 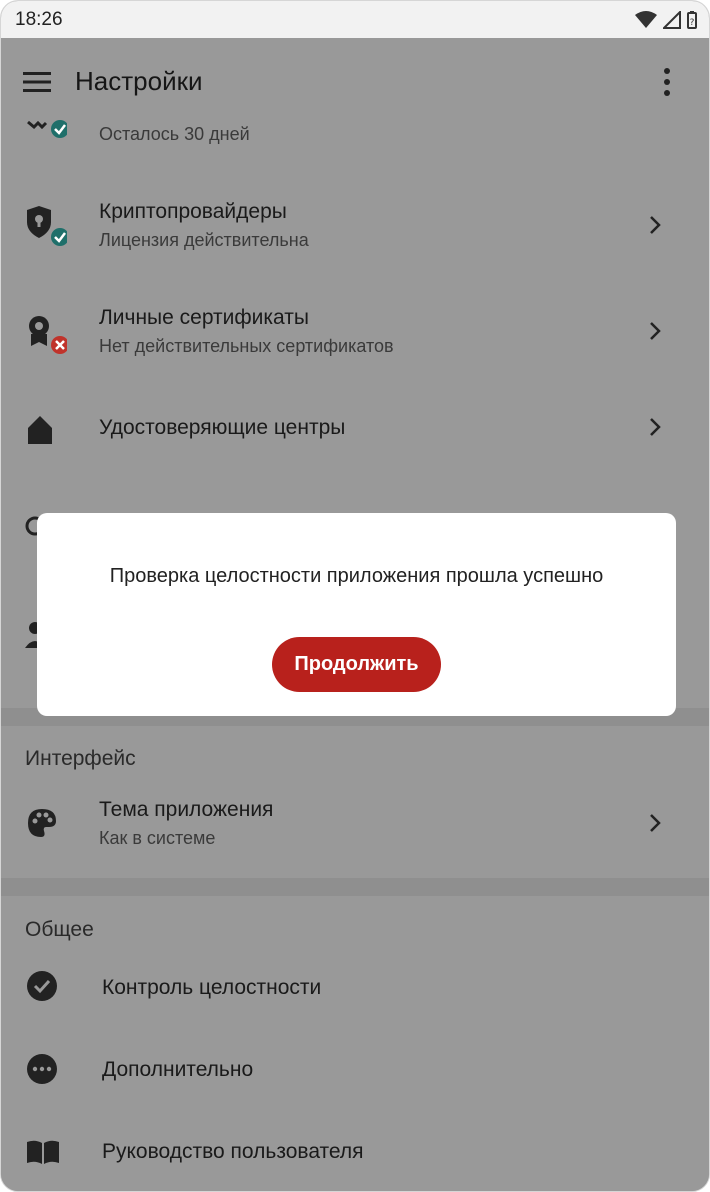 What do you see at coordinates (178, 1069) in the screenshot?
I see `additional-label: Дополнительно` at bounding box center [178, 1069].